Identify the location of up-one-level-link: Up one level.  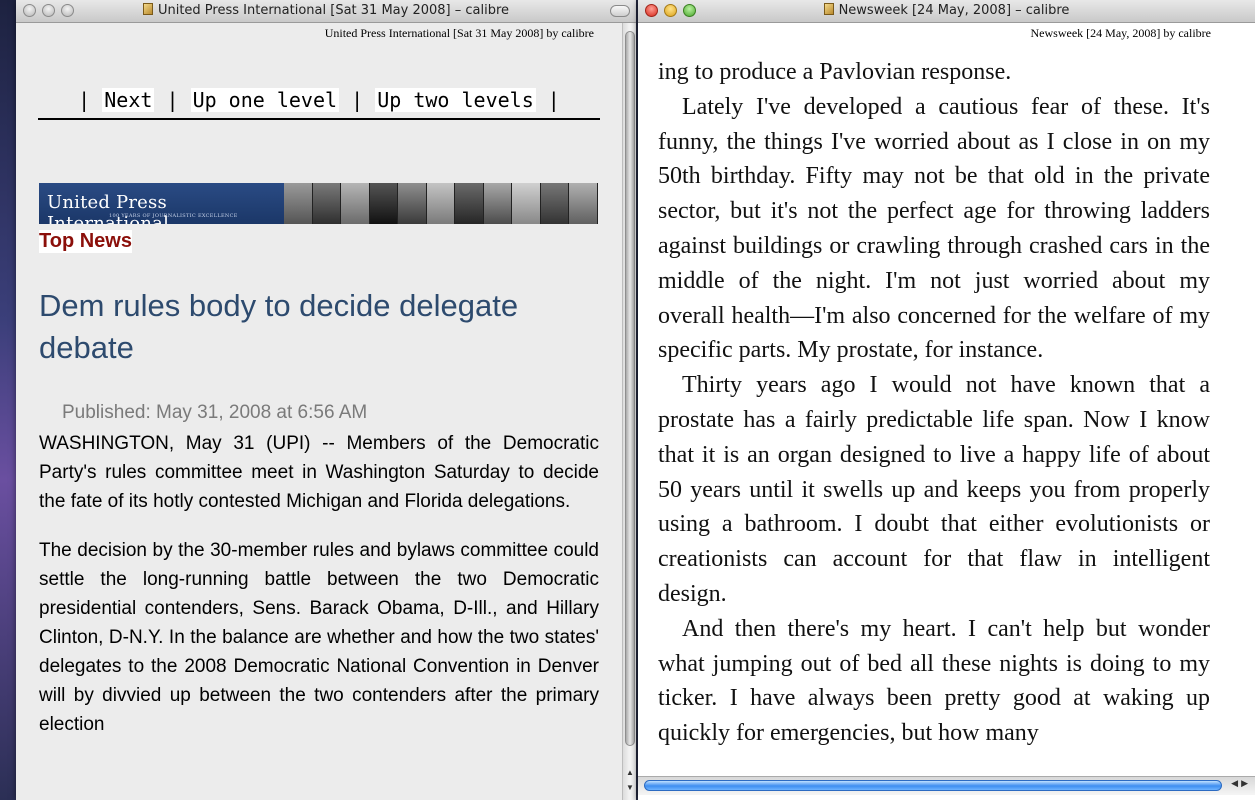
(265, 100).